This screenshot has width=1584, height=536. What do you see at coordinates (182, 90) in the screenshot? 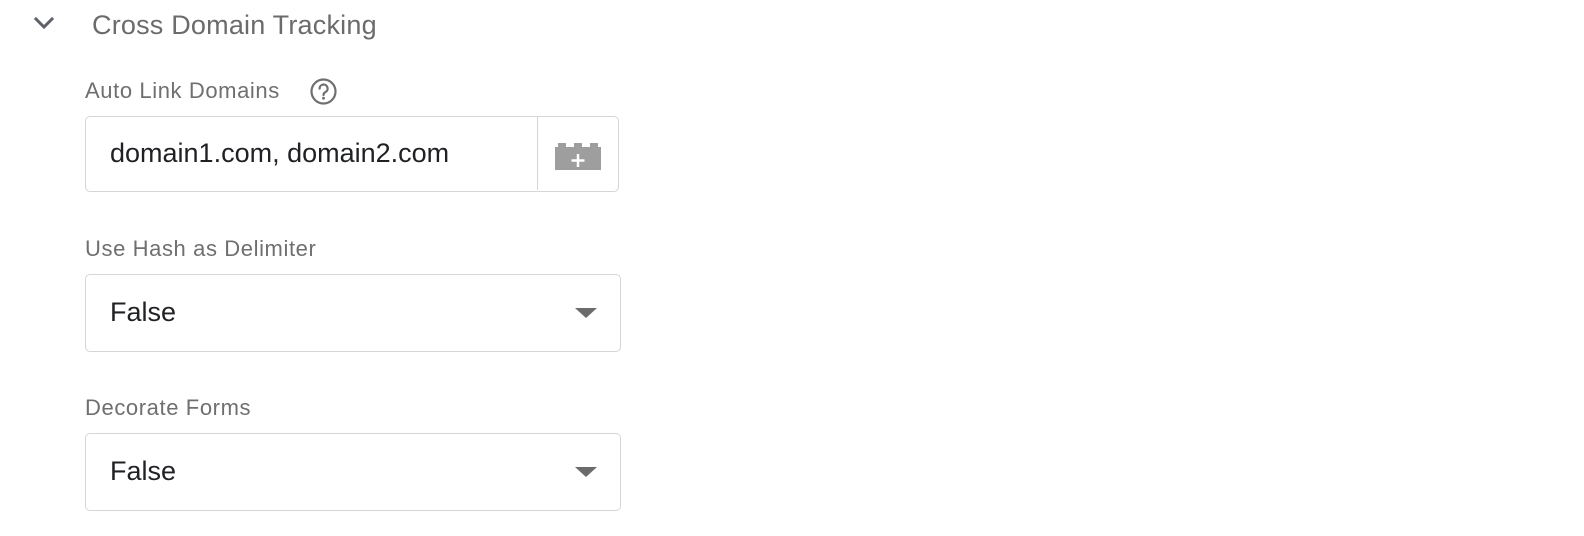
I see `auto-link-domains-label: Auto Link Domains` at bounding box center [182, 90].